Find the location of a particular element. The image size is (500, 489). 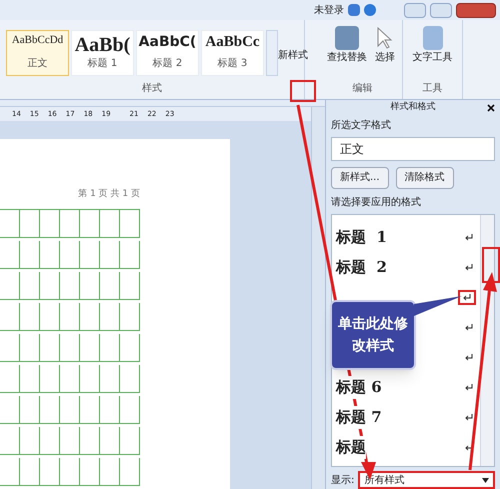

callout-tooltip: 单击此处修改样式 is located at coordinates (373, 335).